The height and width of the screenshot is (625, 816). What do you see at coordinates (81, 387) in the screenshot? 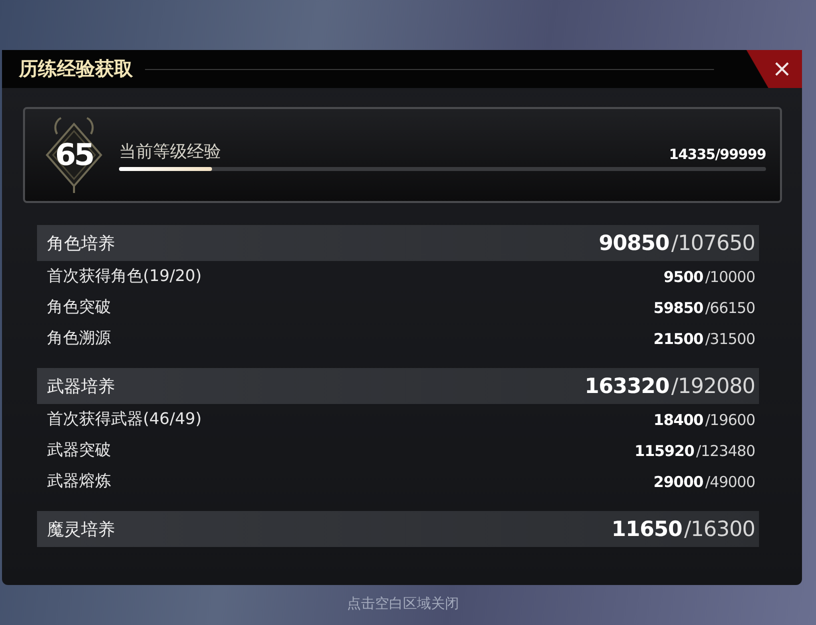
I see `section-title: 武器培养` at bounding box center [81, 387].